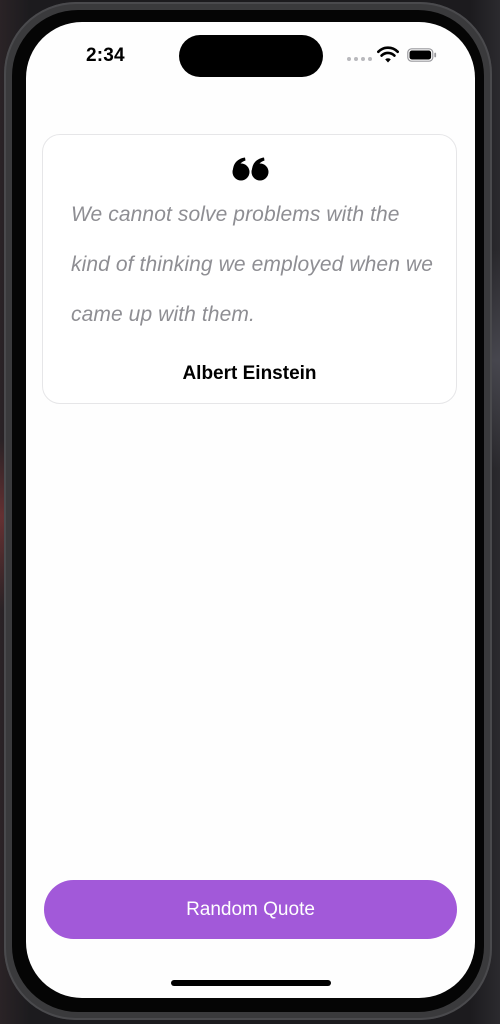 The height and width of the screenshot is (1024, 500). I want to click on cellular-signal-icon, so click(359, 59).